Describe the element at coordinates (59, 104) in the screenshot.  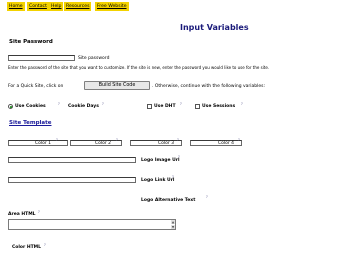
I see `use-cookies-help-icon: ?` at that location.